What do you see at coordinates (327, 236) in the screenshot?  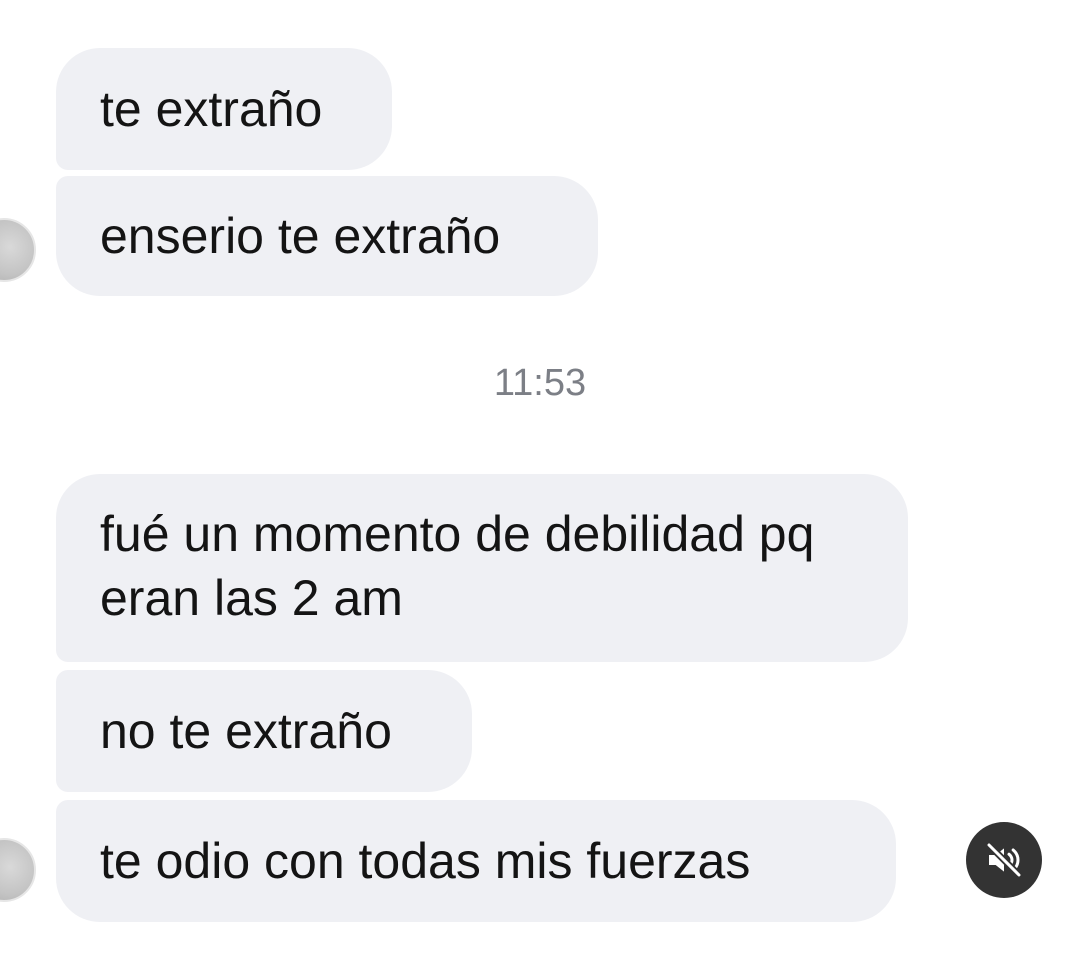 I see `message-bubble: enserio te extraño` at bounding box center [327, 236].